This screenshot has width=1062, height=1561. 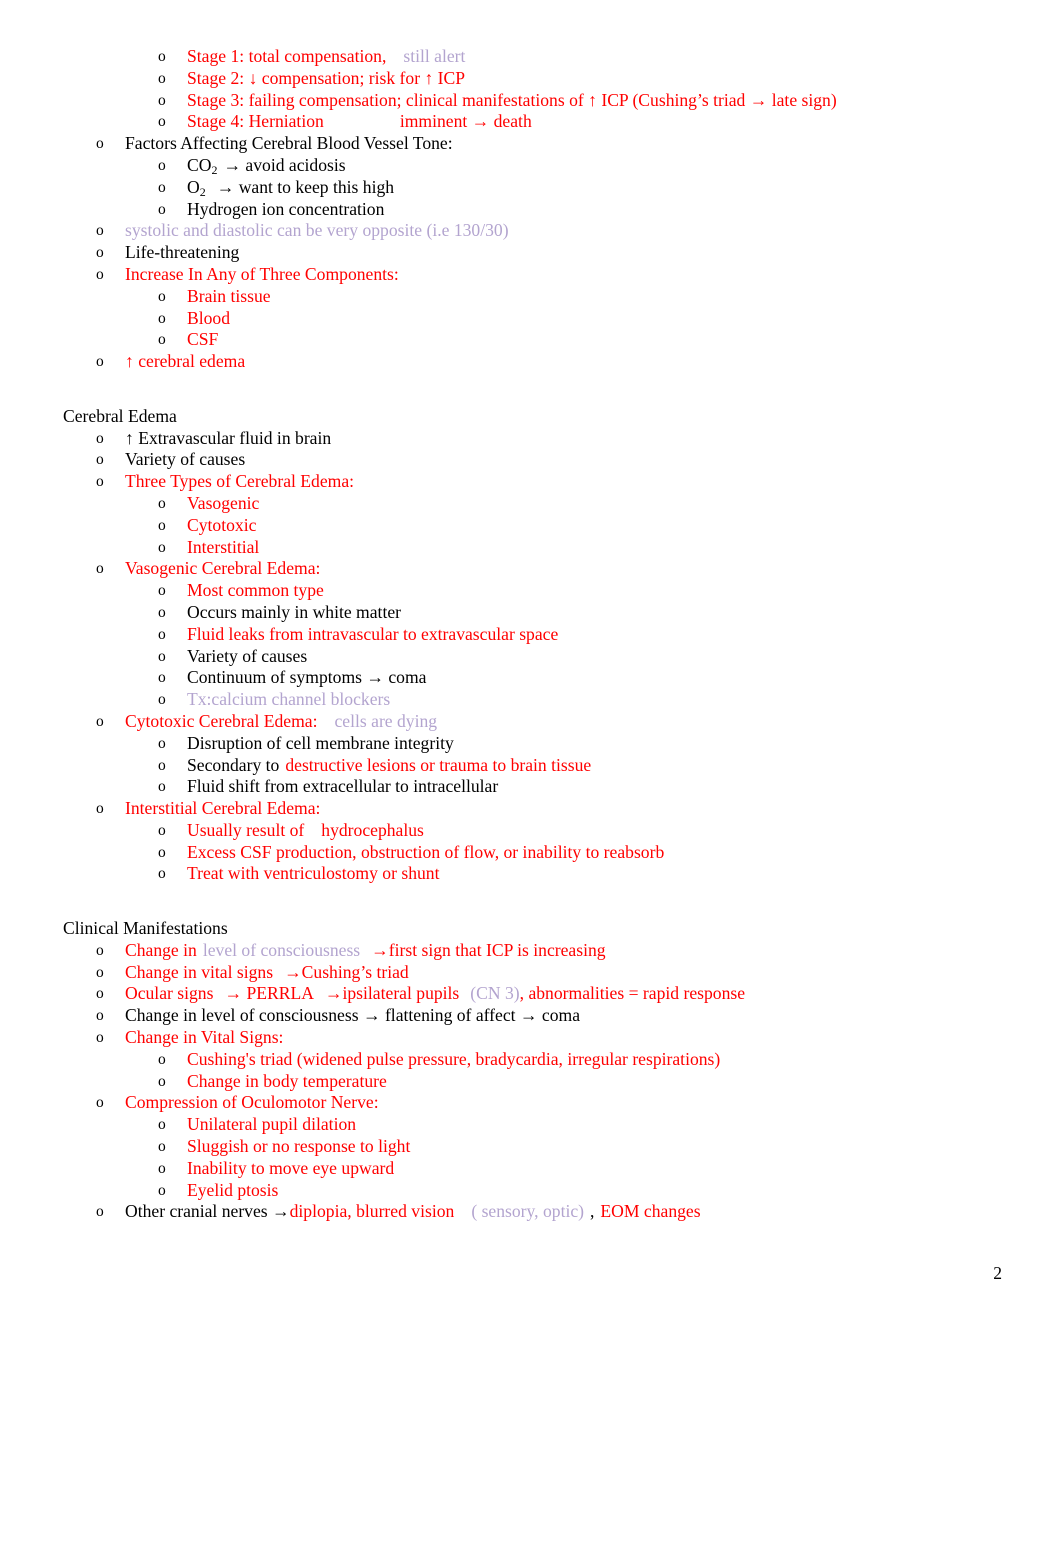 I want to click on interstitial-treat: Treat with ventriculostomy or shunt, so click(x=313, y=873).